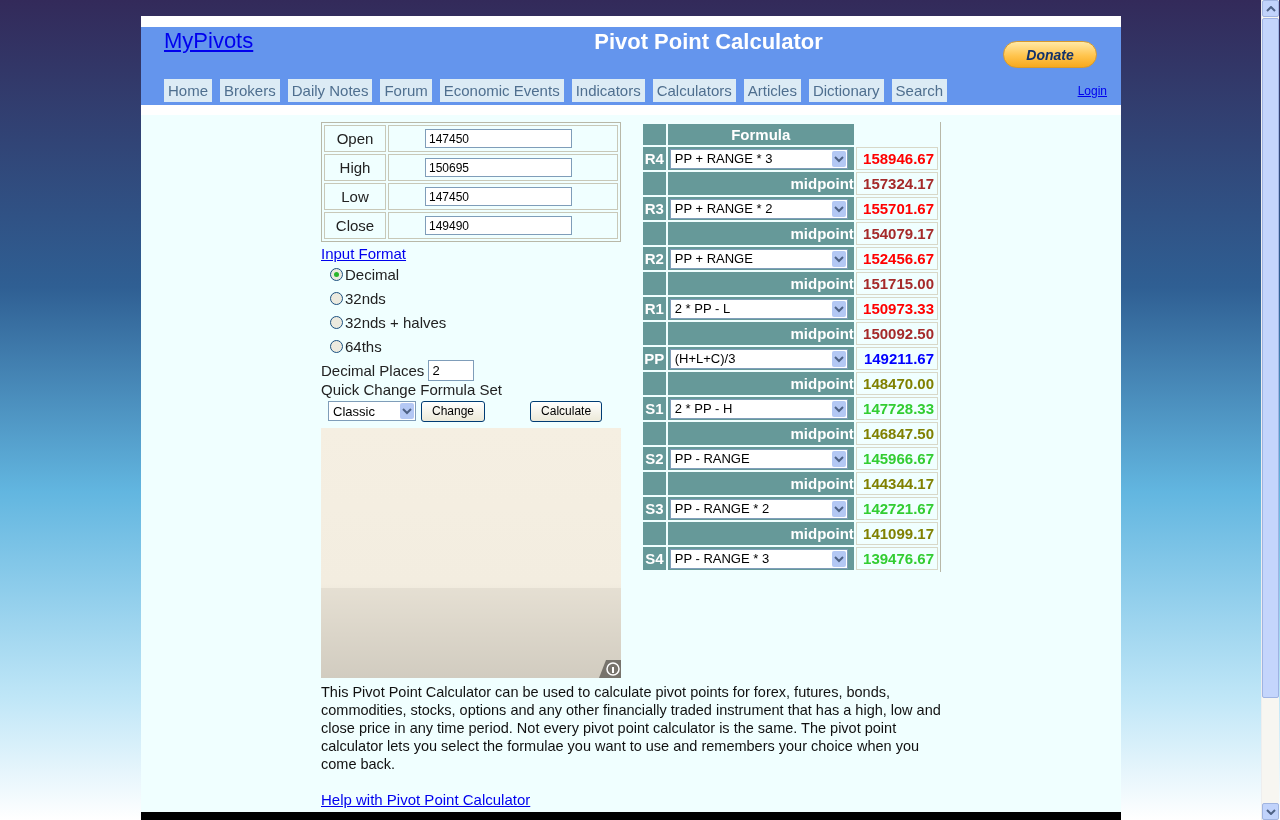 The width and height of the screenshot is (1280, 820). I want to click on formula-dropdown: 2 * PP - L, so click(758, 308).